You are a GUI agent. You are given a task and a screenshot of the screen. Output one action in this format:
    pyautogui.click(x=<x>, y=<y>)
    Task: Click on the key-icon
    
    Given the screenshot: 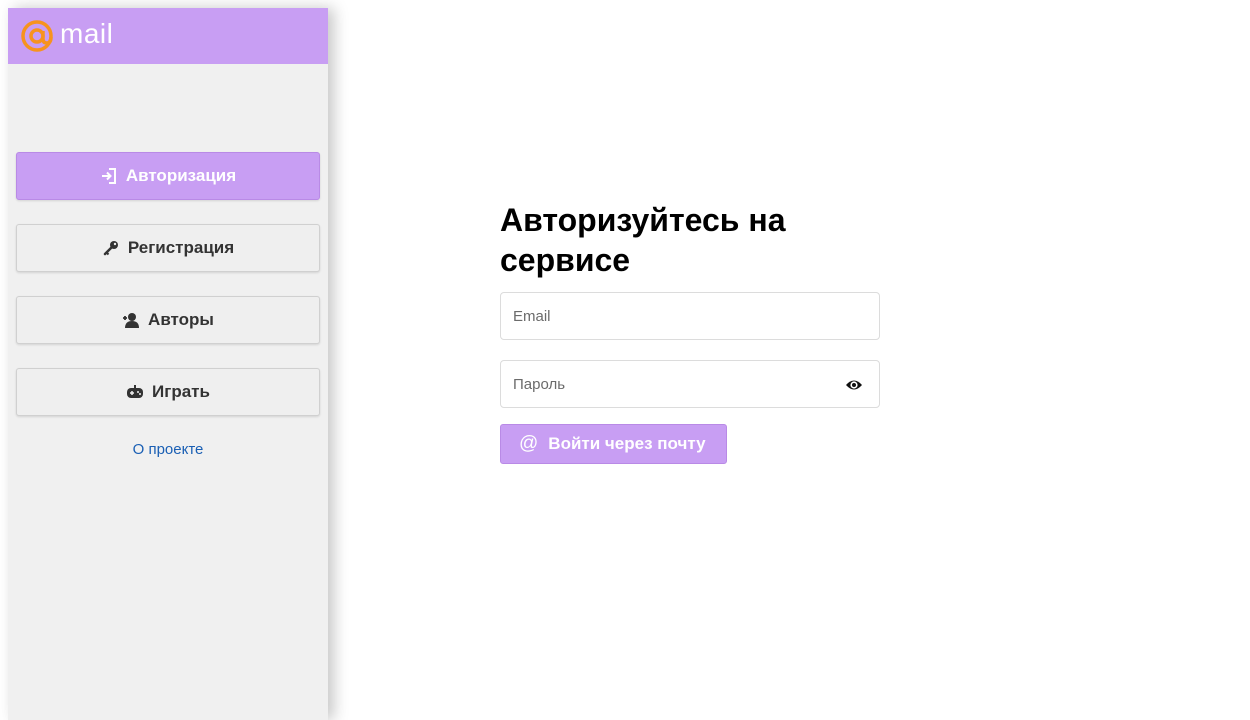 What is the action you would take?
    pyautogui.click(x=111, y=248)
    